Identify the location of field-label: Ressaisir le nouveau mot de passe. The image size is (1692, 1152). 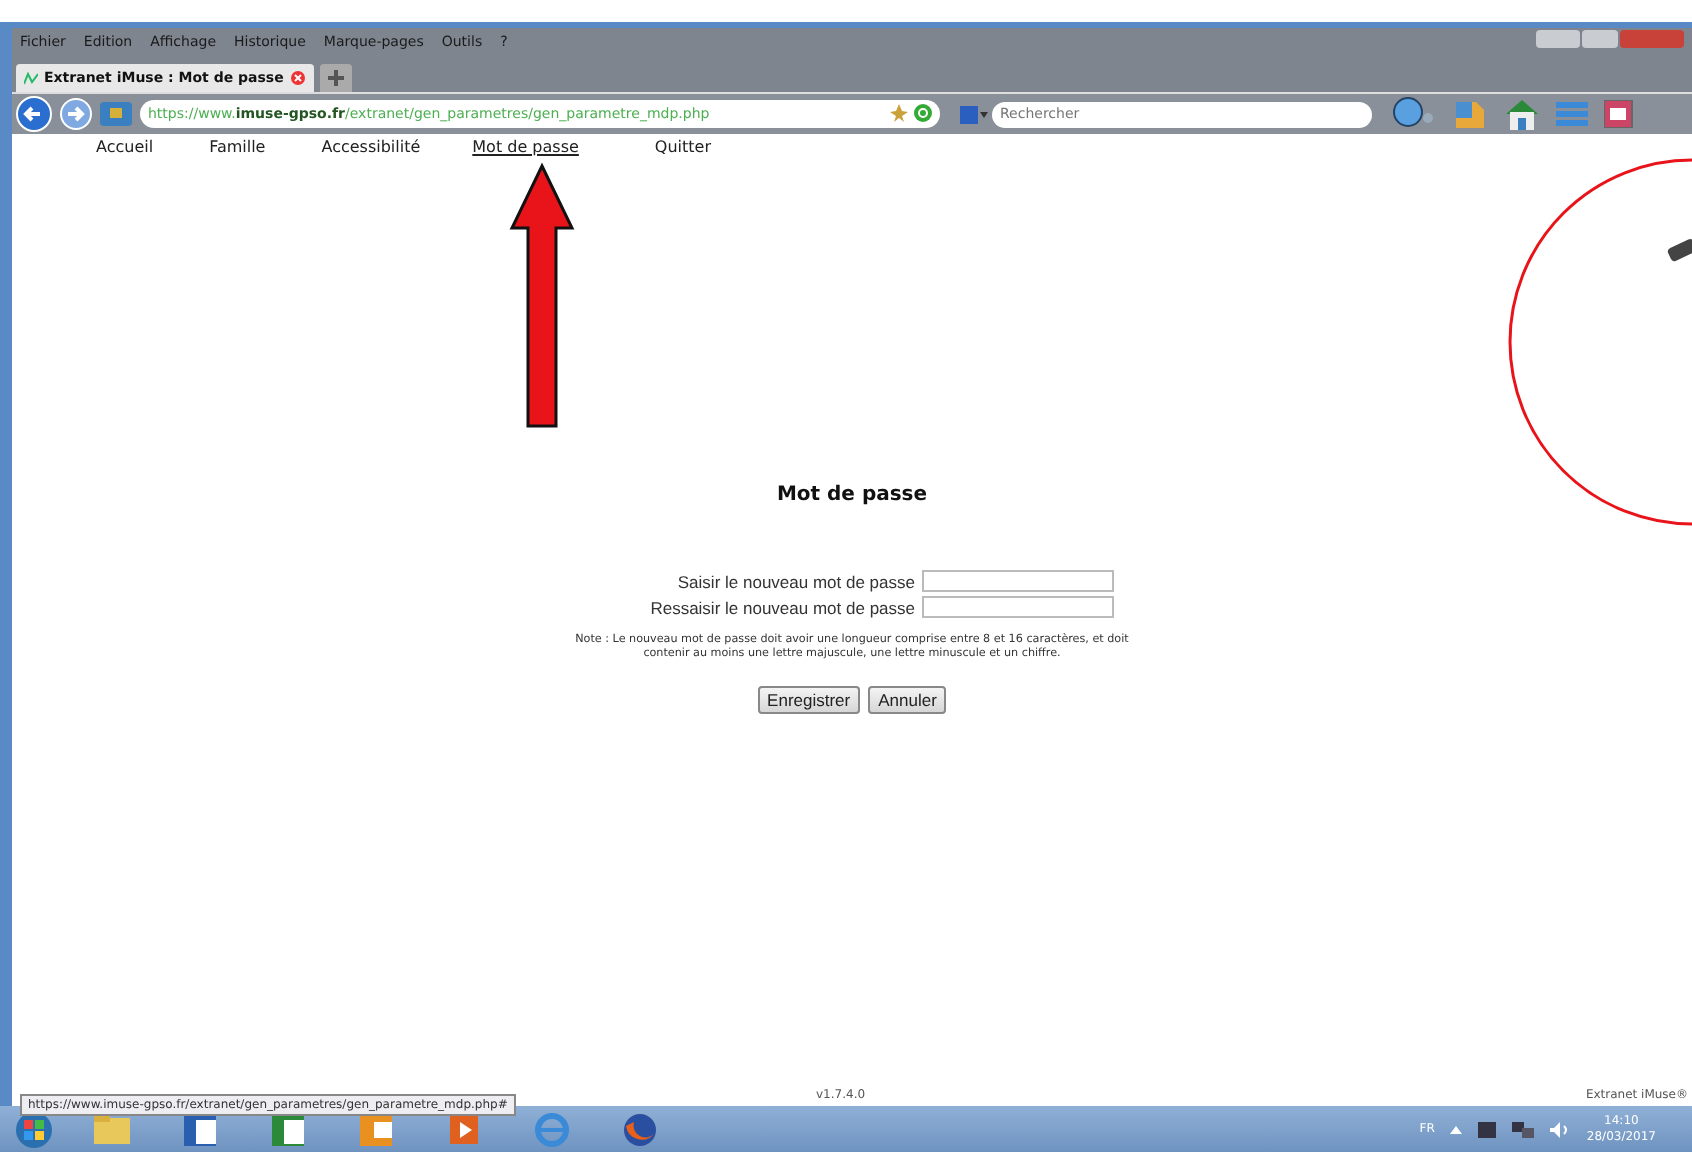
(781, 607).